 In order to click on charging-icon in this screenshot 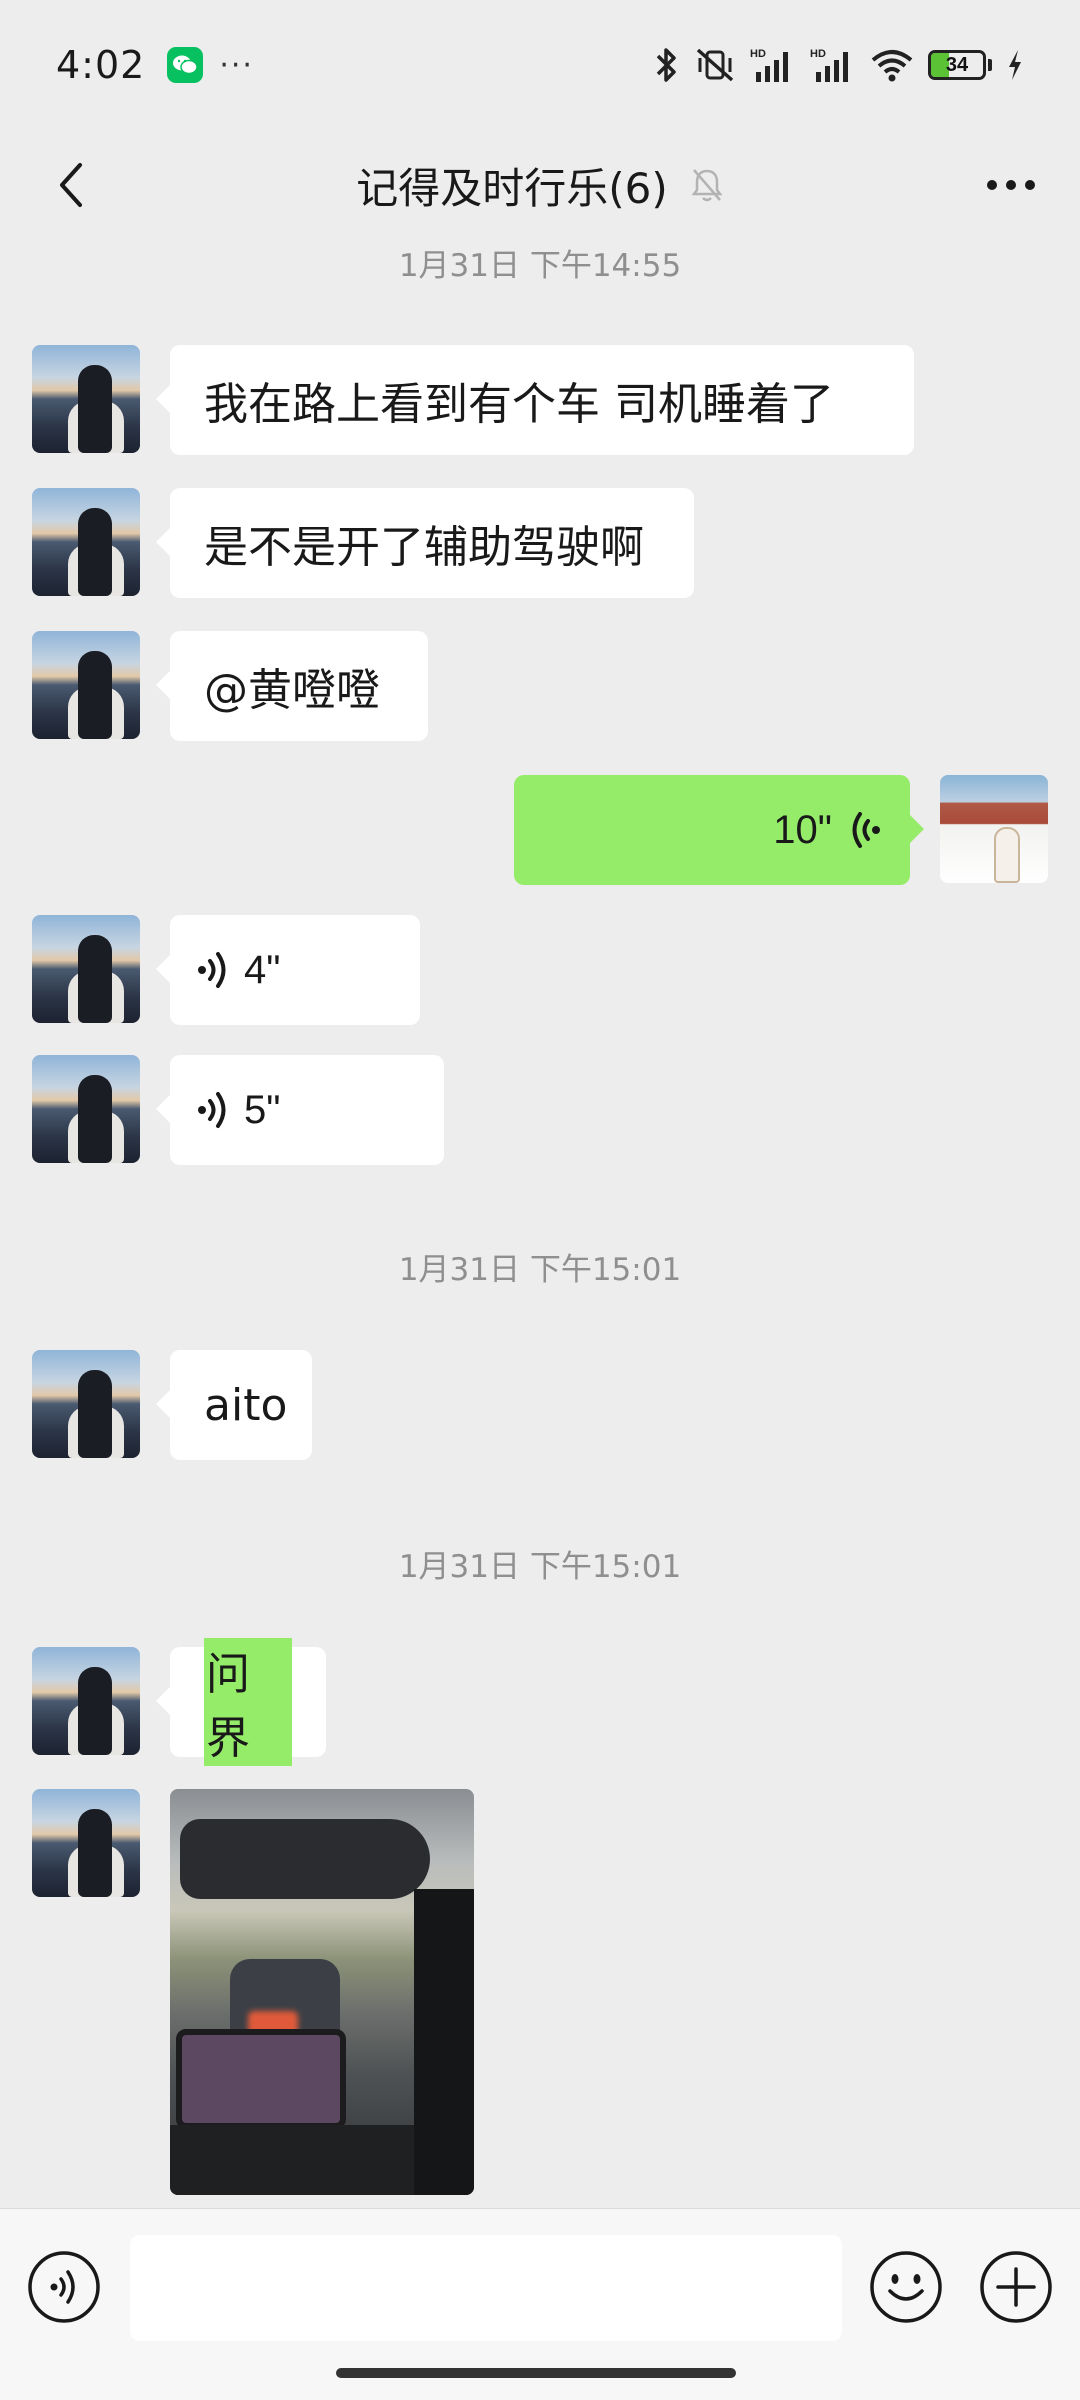, I will do `click(1015, 65)`.